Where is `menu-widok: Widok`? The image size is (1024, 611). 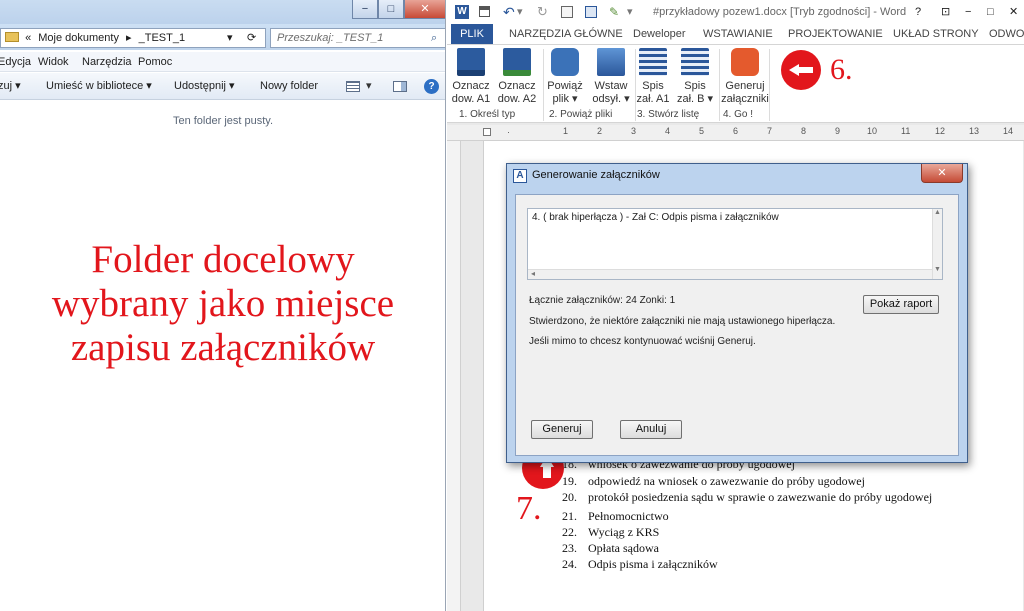 menu-widok: Widok is located at coordinates (53, 62).